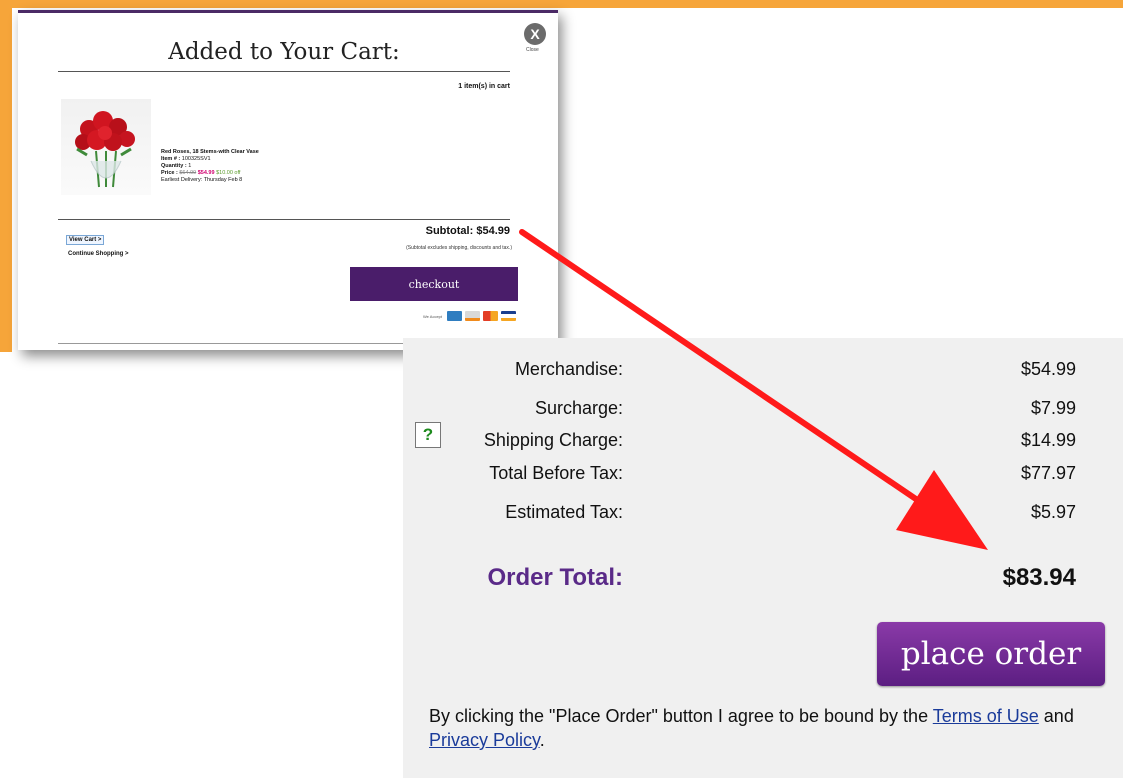 This screenshot has width=1123, height=778. Describe the element at coordinates (484, 740) in the screenshot. I see `privacy-policy-link: Privacy Policy` at that location.